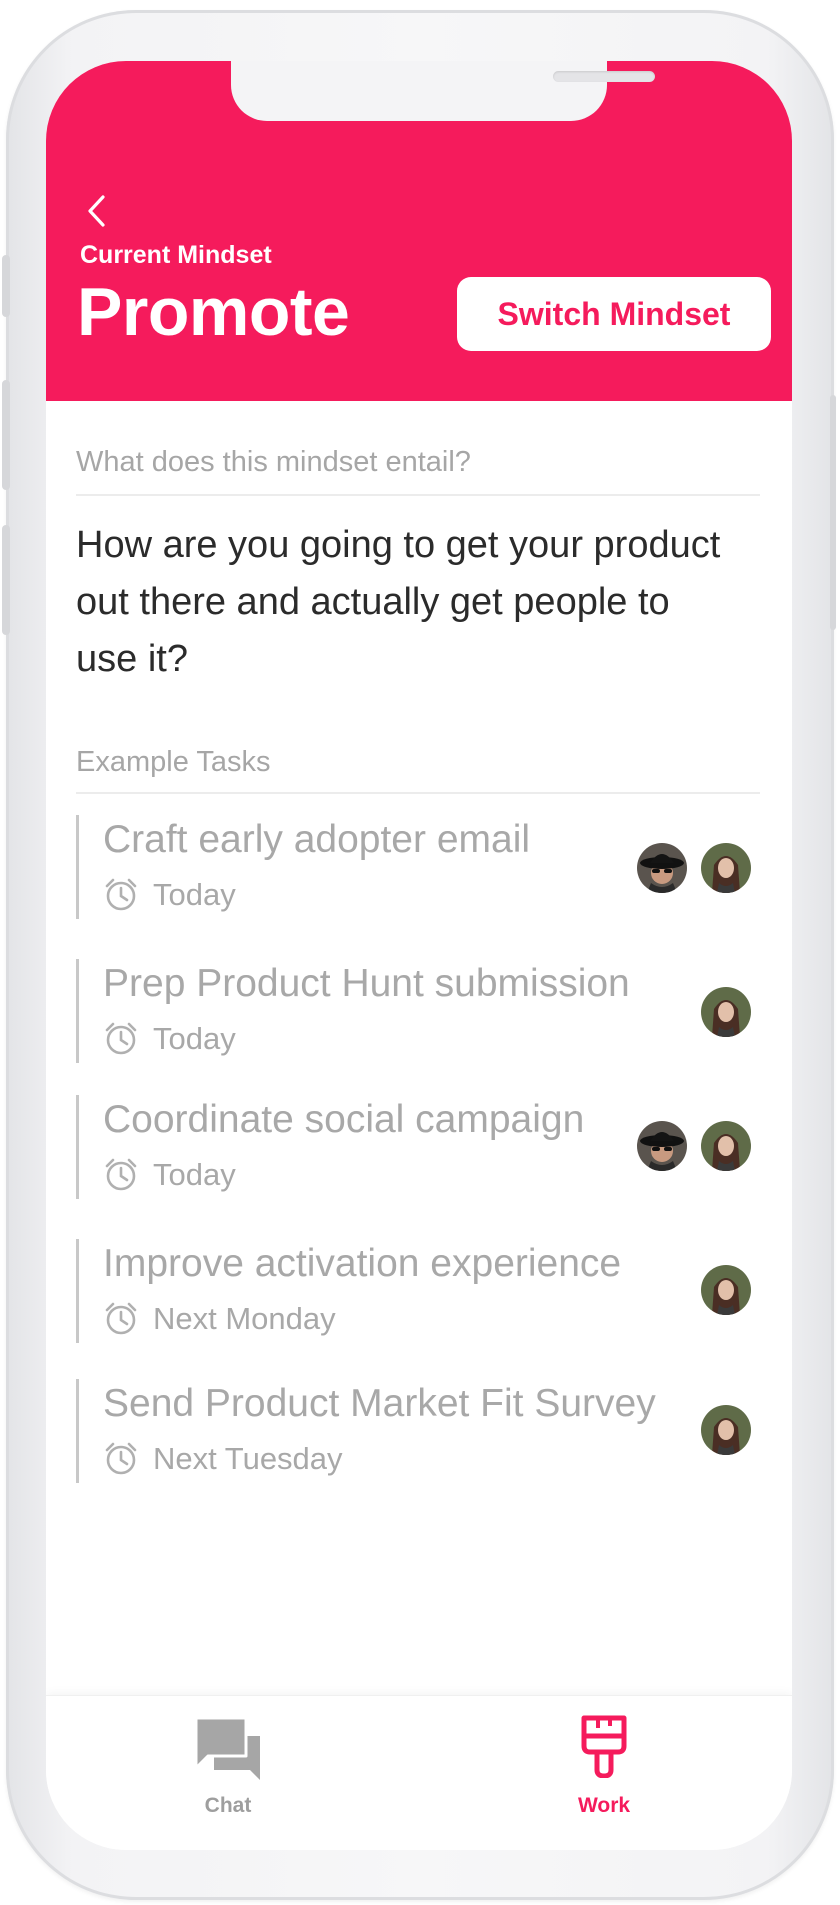  What do you see at coordinates (213, 312) in the screenshot?
I see `mindset-title: Promote` at bounding box center [213, 312].